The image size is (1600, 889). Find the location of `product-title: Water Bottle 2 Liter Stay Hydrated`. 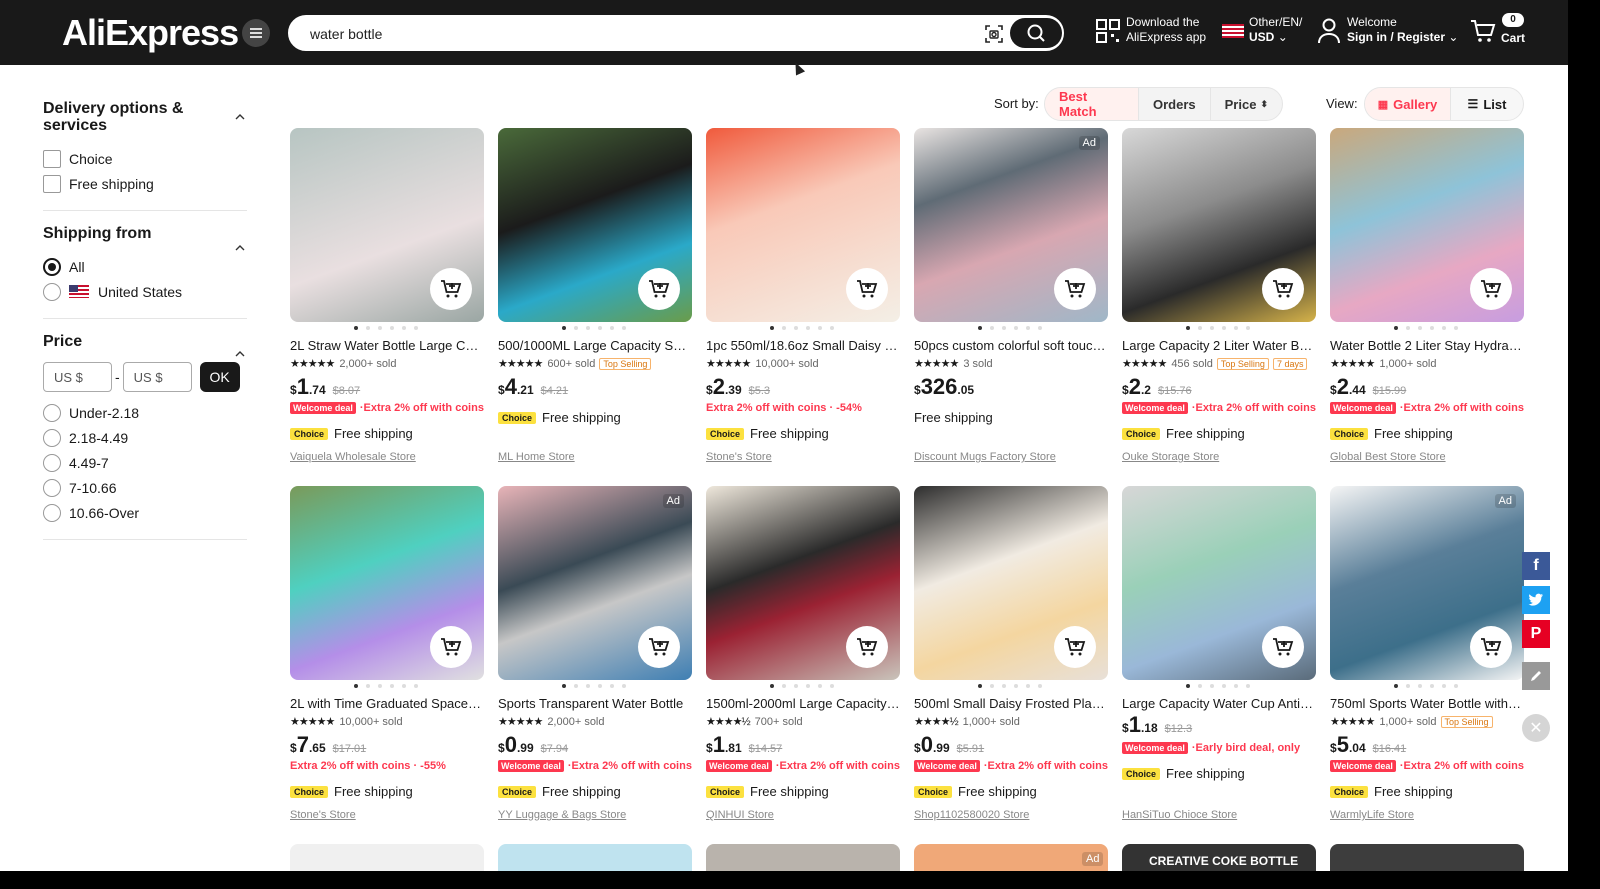

product-title: Water Bottle 2 Liter Stay Hydrated is located at coordinates (1427, 345).